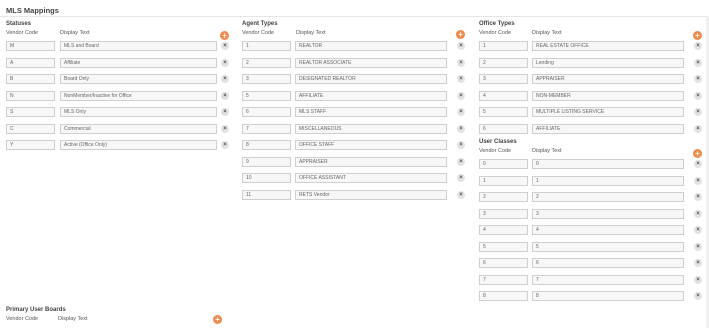 This screenshot has width=709, height=328. I want to click on display-text-input: 0, so click(608, 164).